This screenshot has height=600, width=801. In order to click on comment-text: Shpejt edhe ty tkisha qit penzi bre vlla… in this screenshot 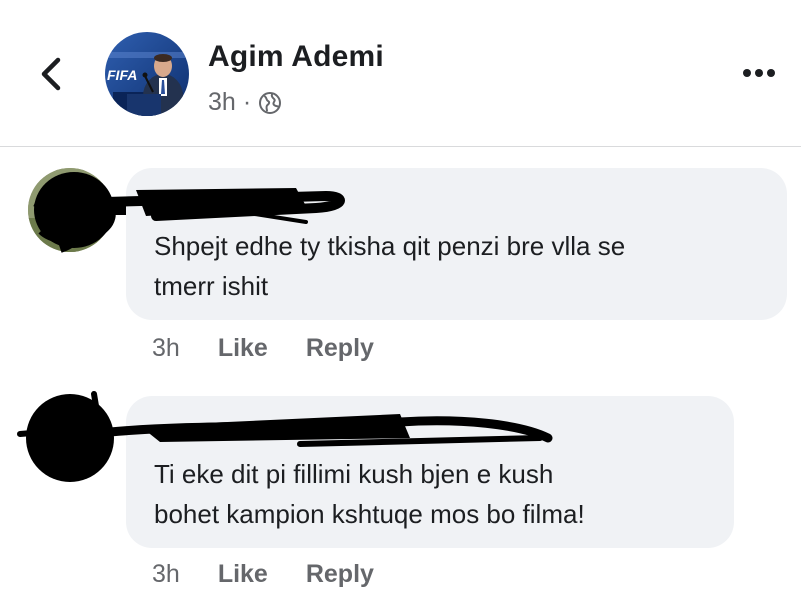, I will do `click(389, 266)`.